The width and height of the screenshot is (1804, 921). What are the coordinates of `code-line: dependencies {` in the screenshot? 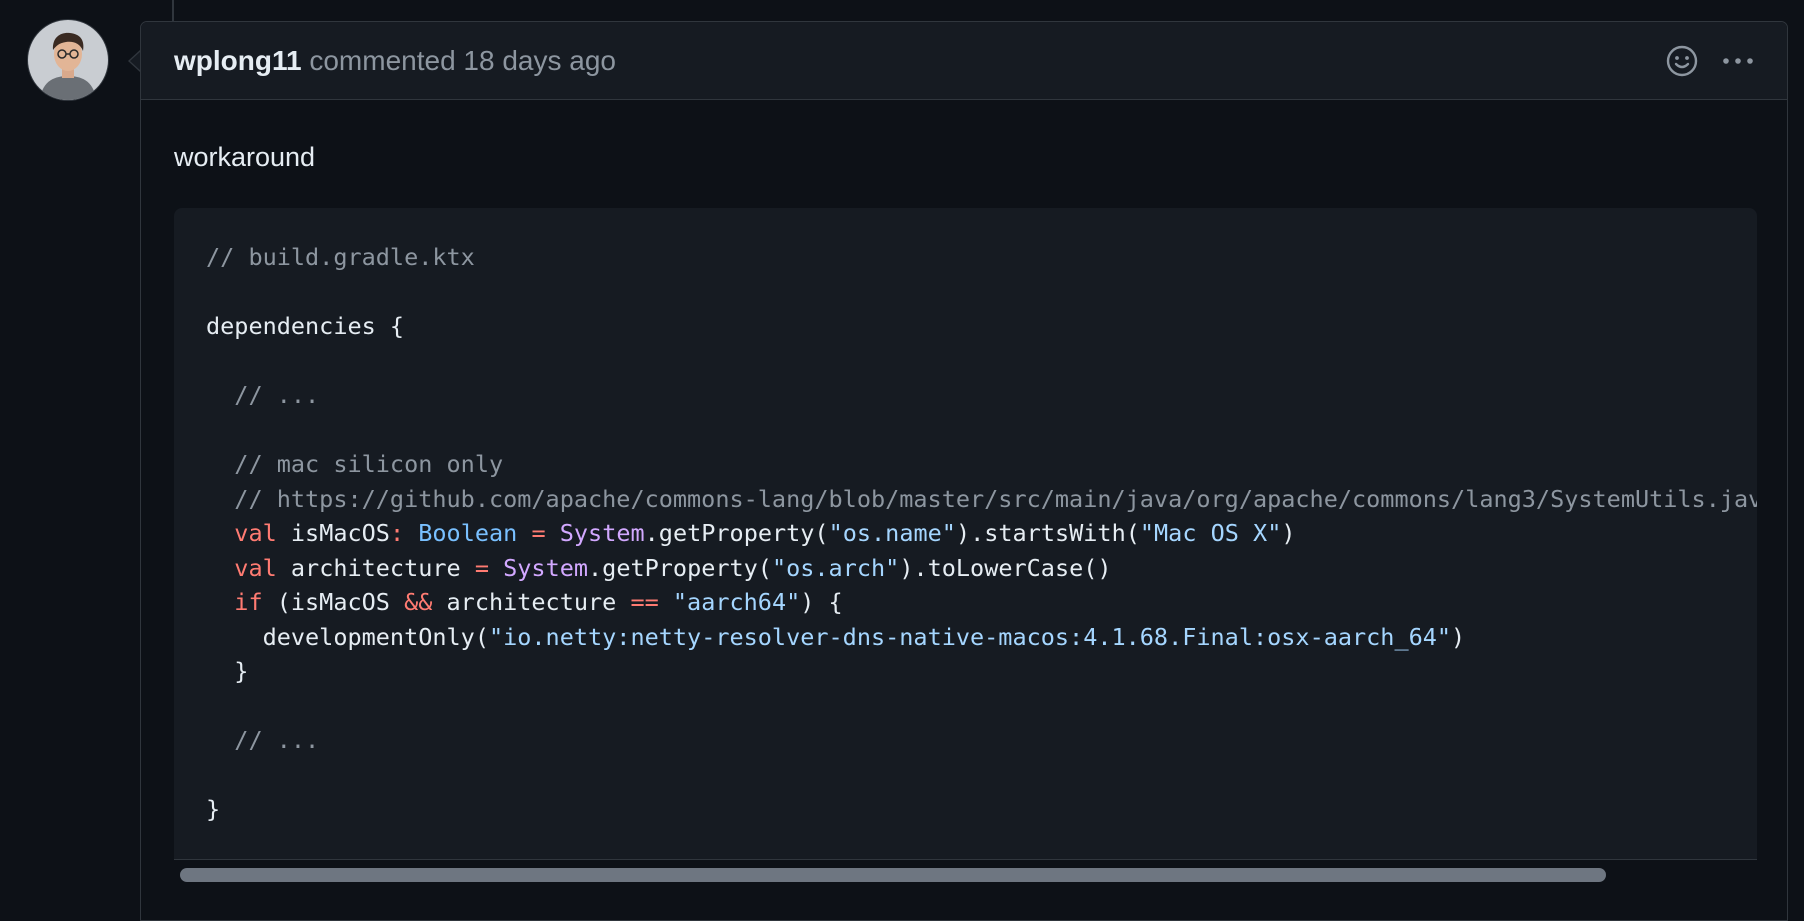 It's located at (305, 326).